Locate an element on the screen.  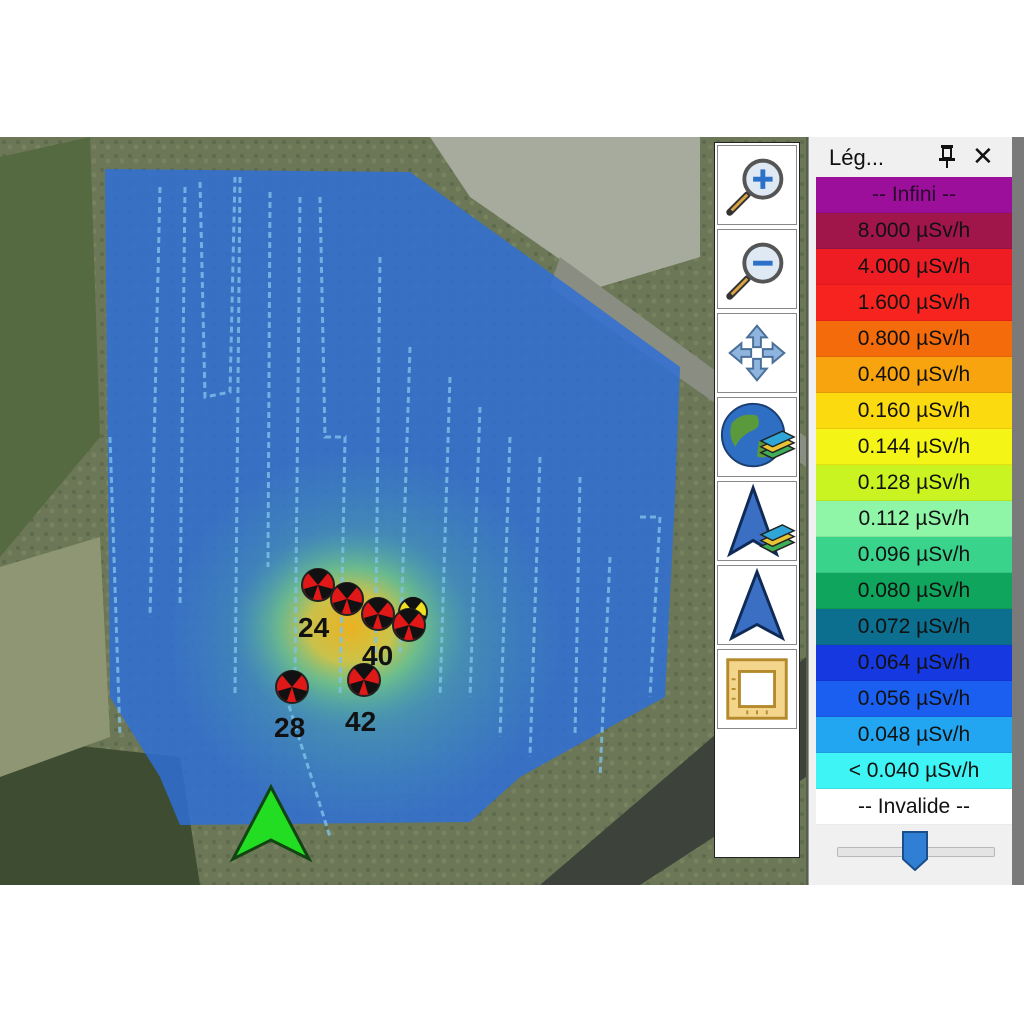
zoom-out-button is located at coordinates (757, 269).